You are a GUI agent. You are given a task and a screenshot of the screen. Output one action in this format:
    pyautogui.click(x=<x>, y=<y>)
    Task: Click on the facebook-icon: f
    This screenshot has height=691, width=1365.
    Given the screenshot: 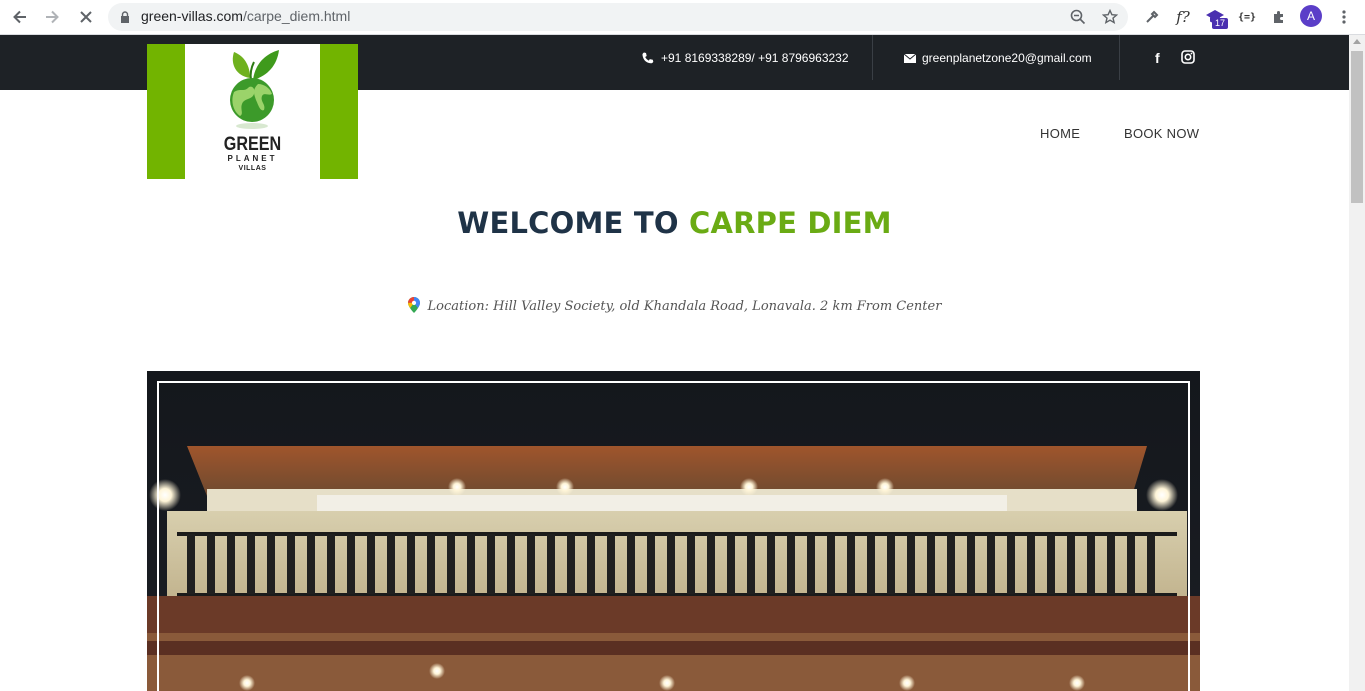 What is the action you would take?
    pyautogui.click(x=1157, y=58)
    